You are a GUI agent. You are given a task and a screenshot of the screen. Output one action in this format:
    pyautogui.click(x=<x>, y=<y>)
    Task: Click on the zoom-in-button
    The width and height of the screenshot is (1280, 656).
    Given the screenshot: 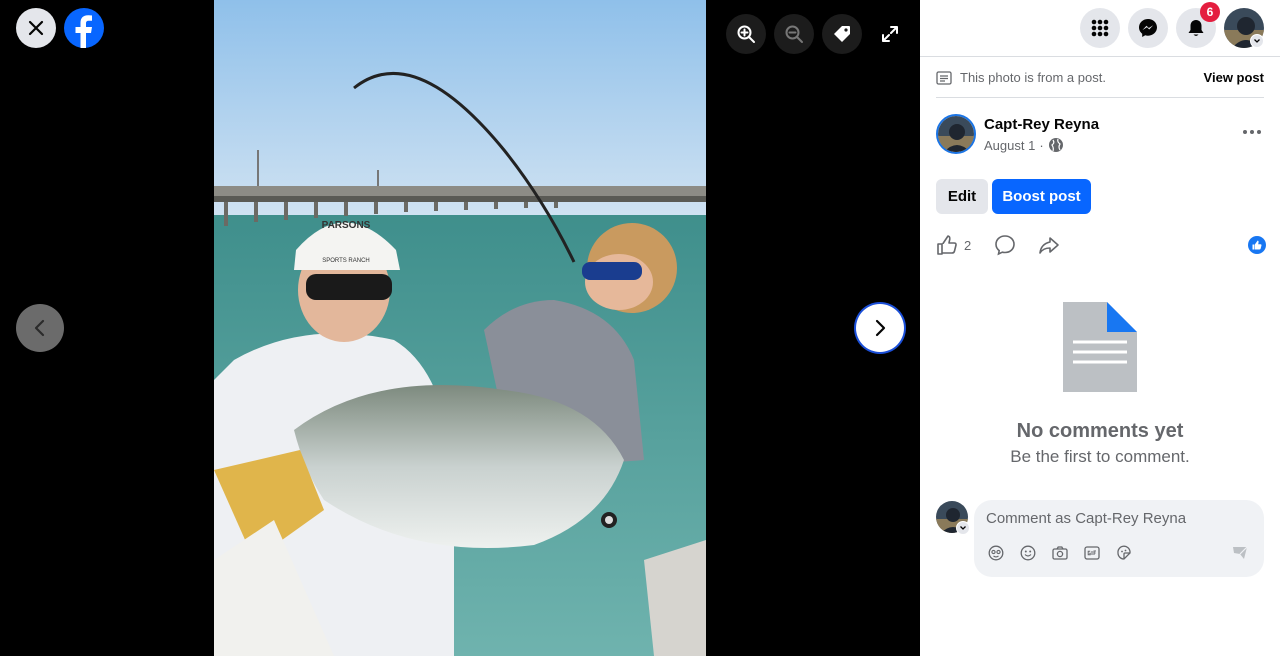 What is the action you would take?
    pyautogui.click(x=746, y=34)
    